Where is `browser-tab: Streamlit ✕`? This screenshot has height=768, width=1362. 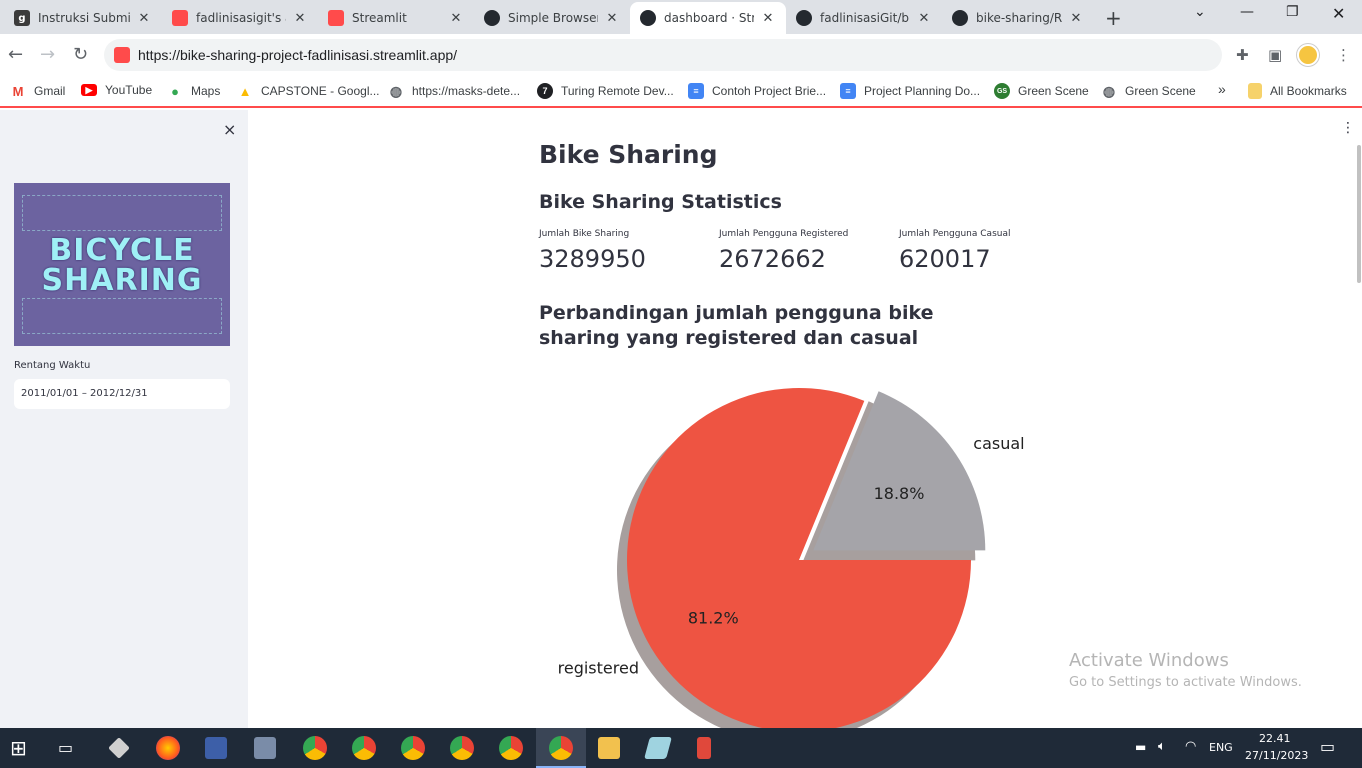 browser-tab: Streamlit ✕ is located at coordinates (396, 18).